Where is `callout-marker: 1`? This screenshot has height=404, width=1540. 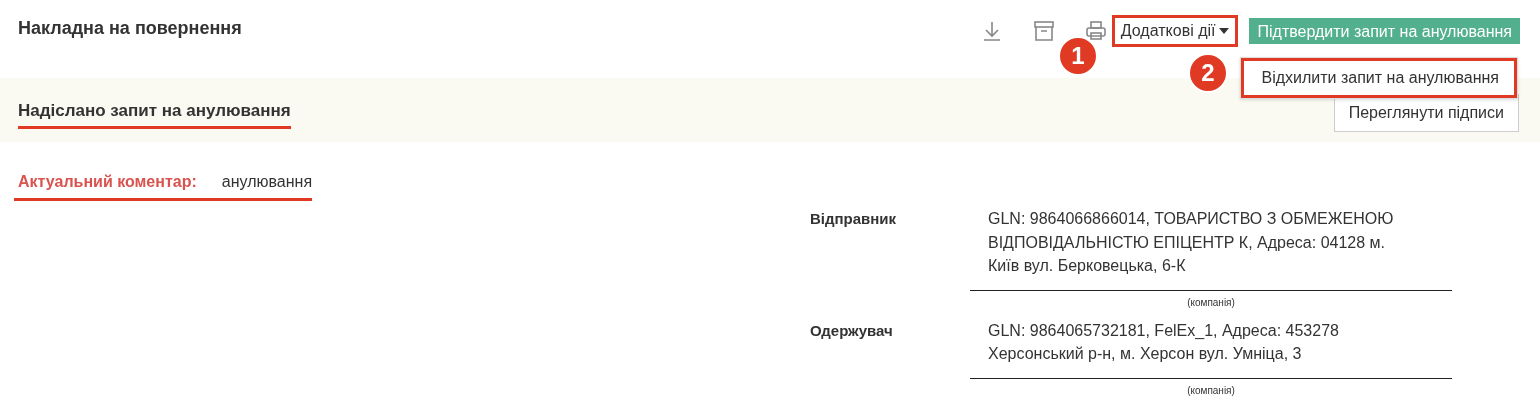
callout-marker: 1 is located at coordinates (1078, 56).